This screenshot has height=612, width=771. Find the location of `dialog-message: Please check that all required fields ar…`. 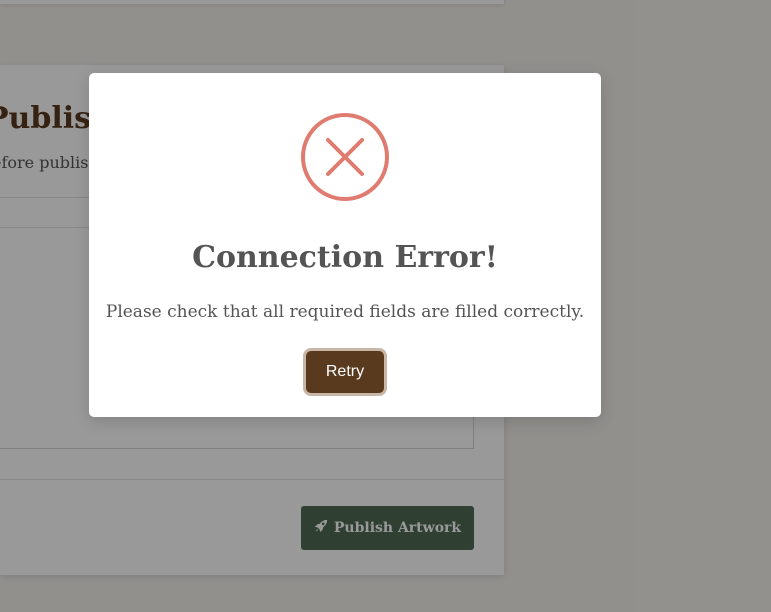

dialog-message: Please check that all required fields ar… is located at coordinates (345, 312).